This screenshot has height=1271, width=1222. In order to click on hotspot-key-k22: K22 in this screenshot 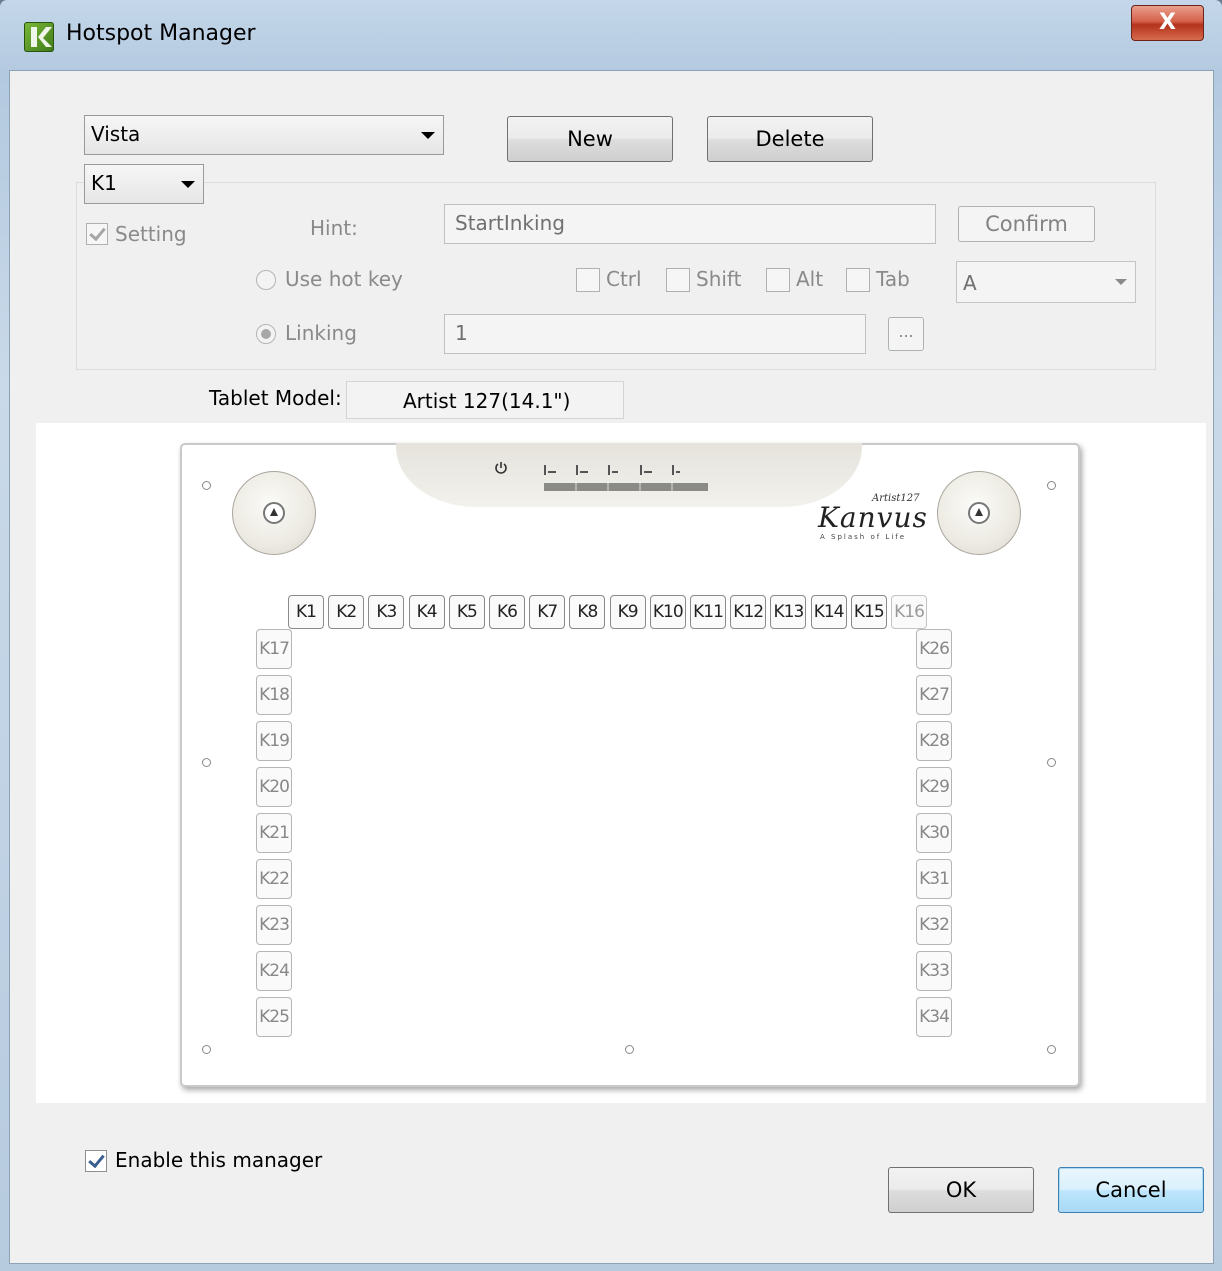, I will do `click(274, 879)`.